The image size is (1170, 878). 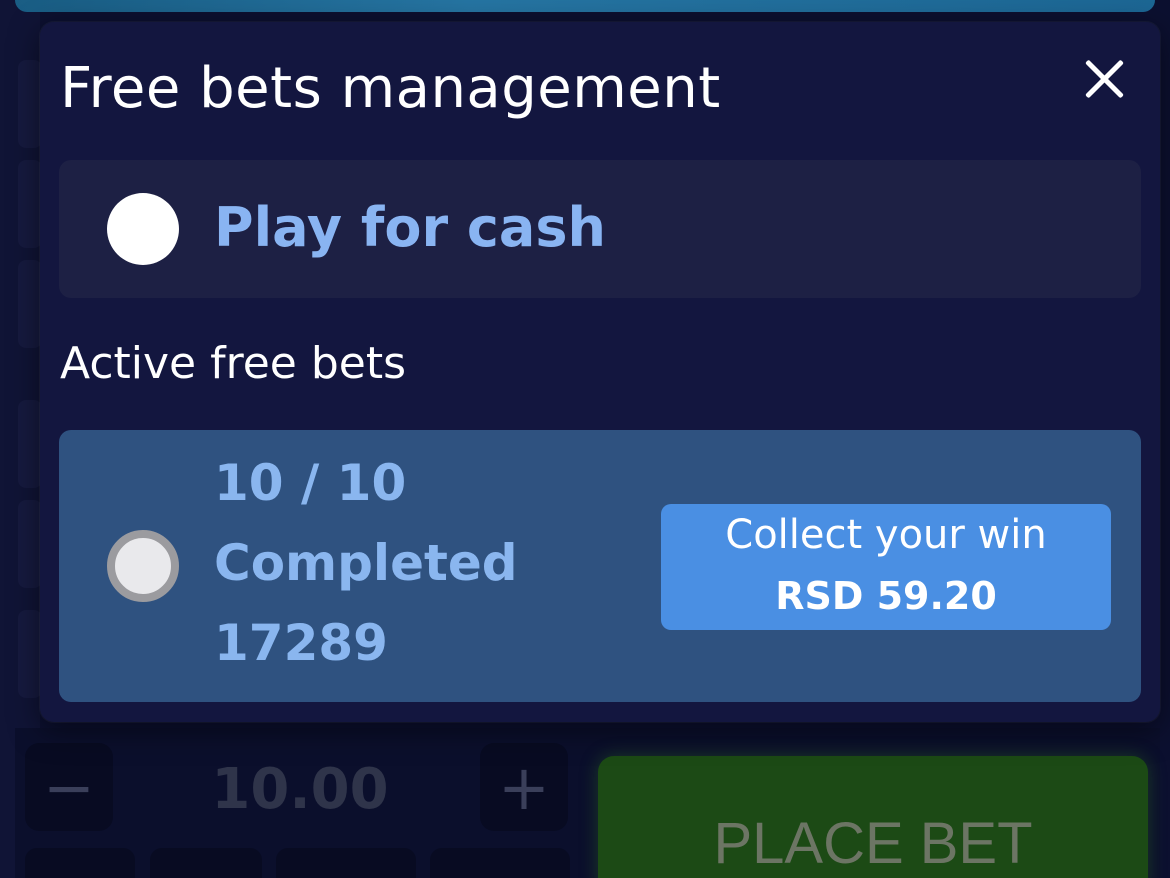 What do you see at coordinates (233, 363) in the screenshot?
I see `active-free-bets-heading: Active free bets` at bounding box center [233, 363].